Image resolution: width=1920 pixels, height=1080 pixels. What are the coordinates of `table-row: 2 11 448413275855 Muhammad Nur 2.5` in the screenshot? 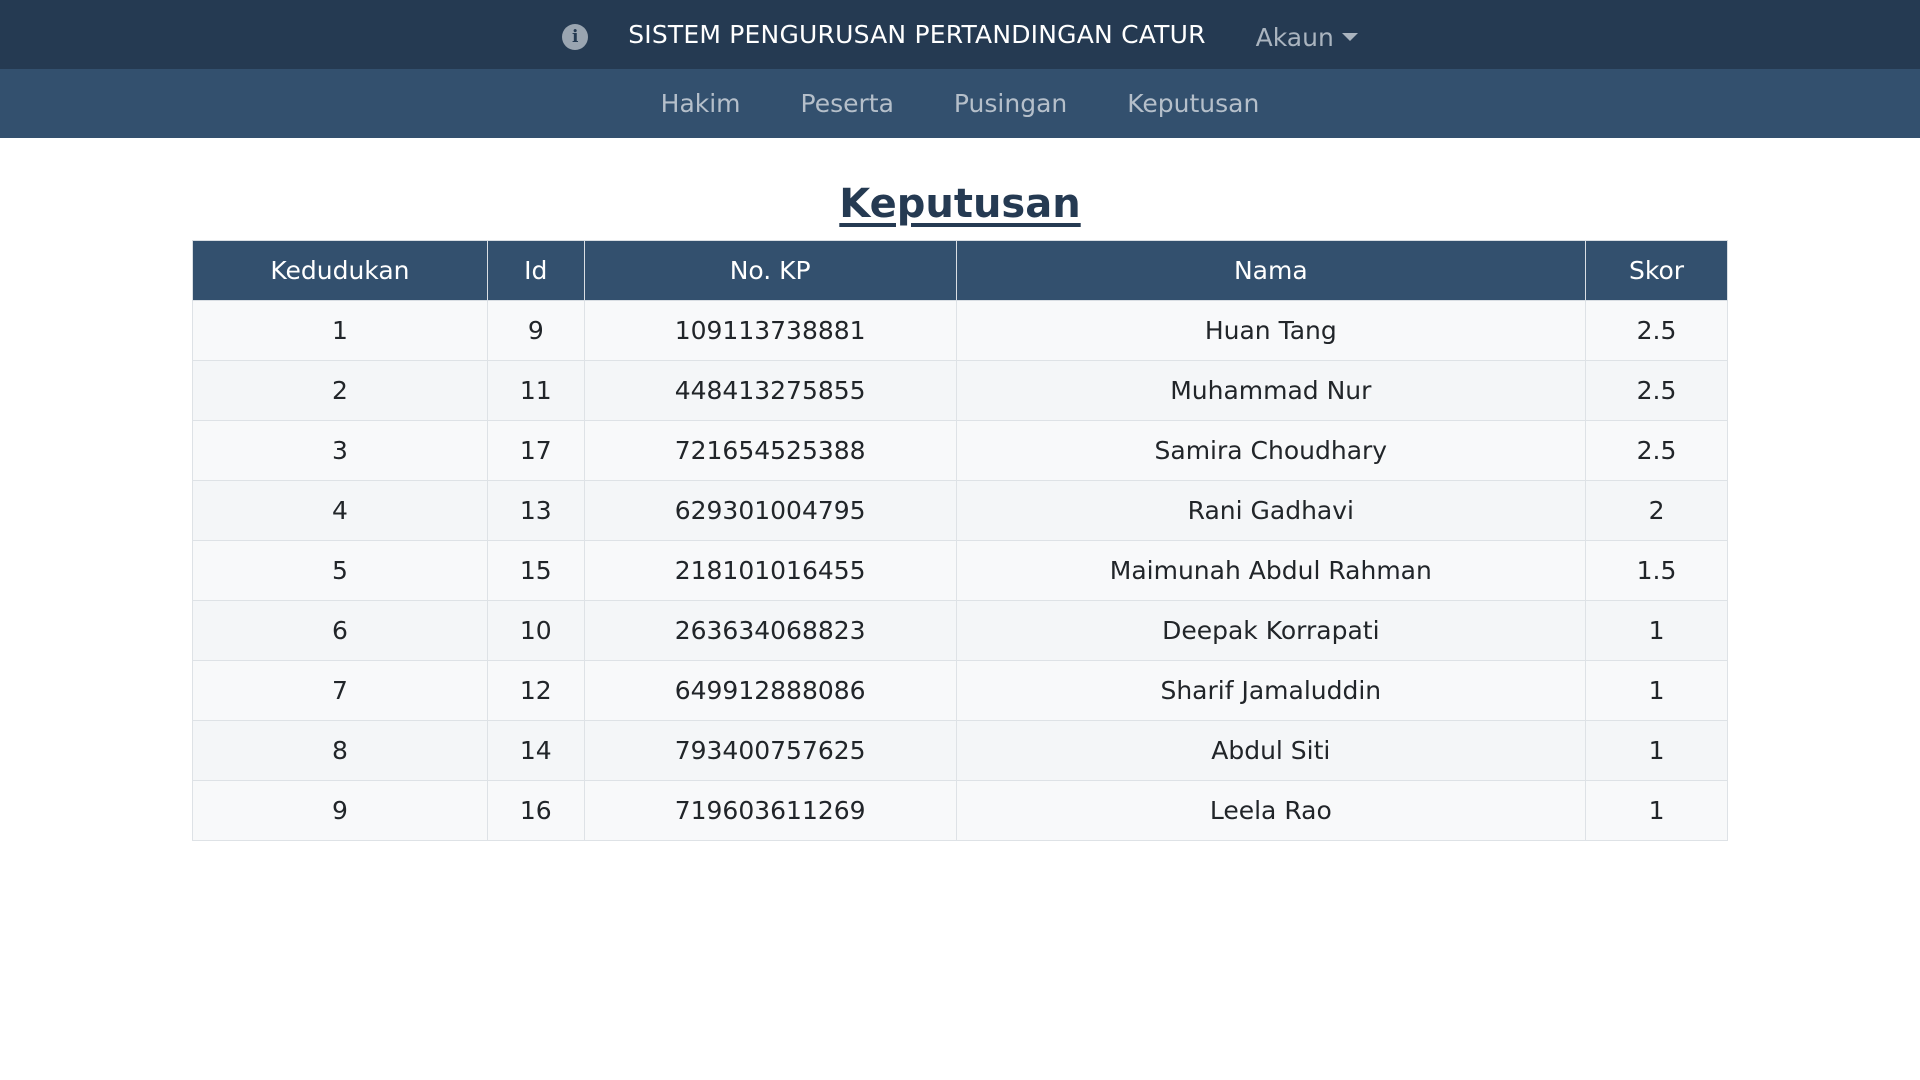 It's located at (960, 390).